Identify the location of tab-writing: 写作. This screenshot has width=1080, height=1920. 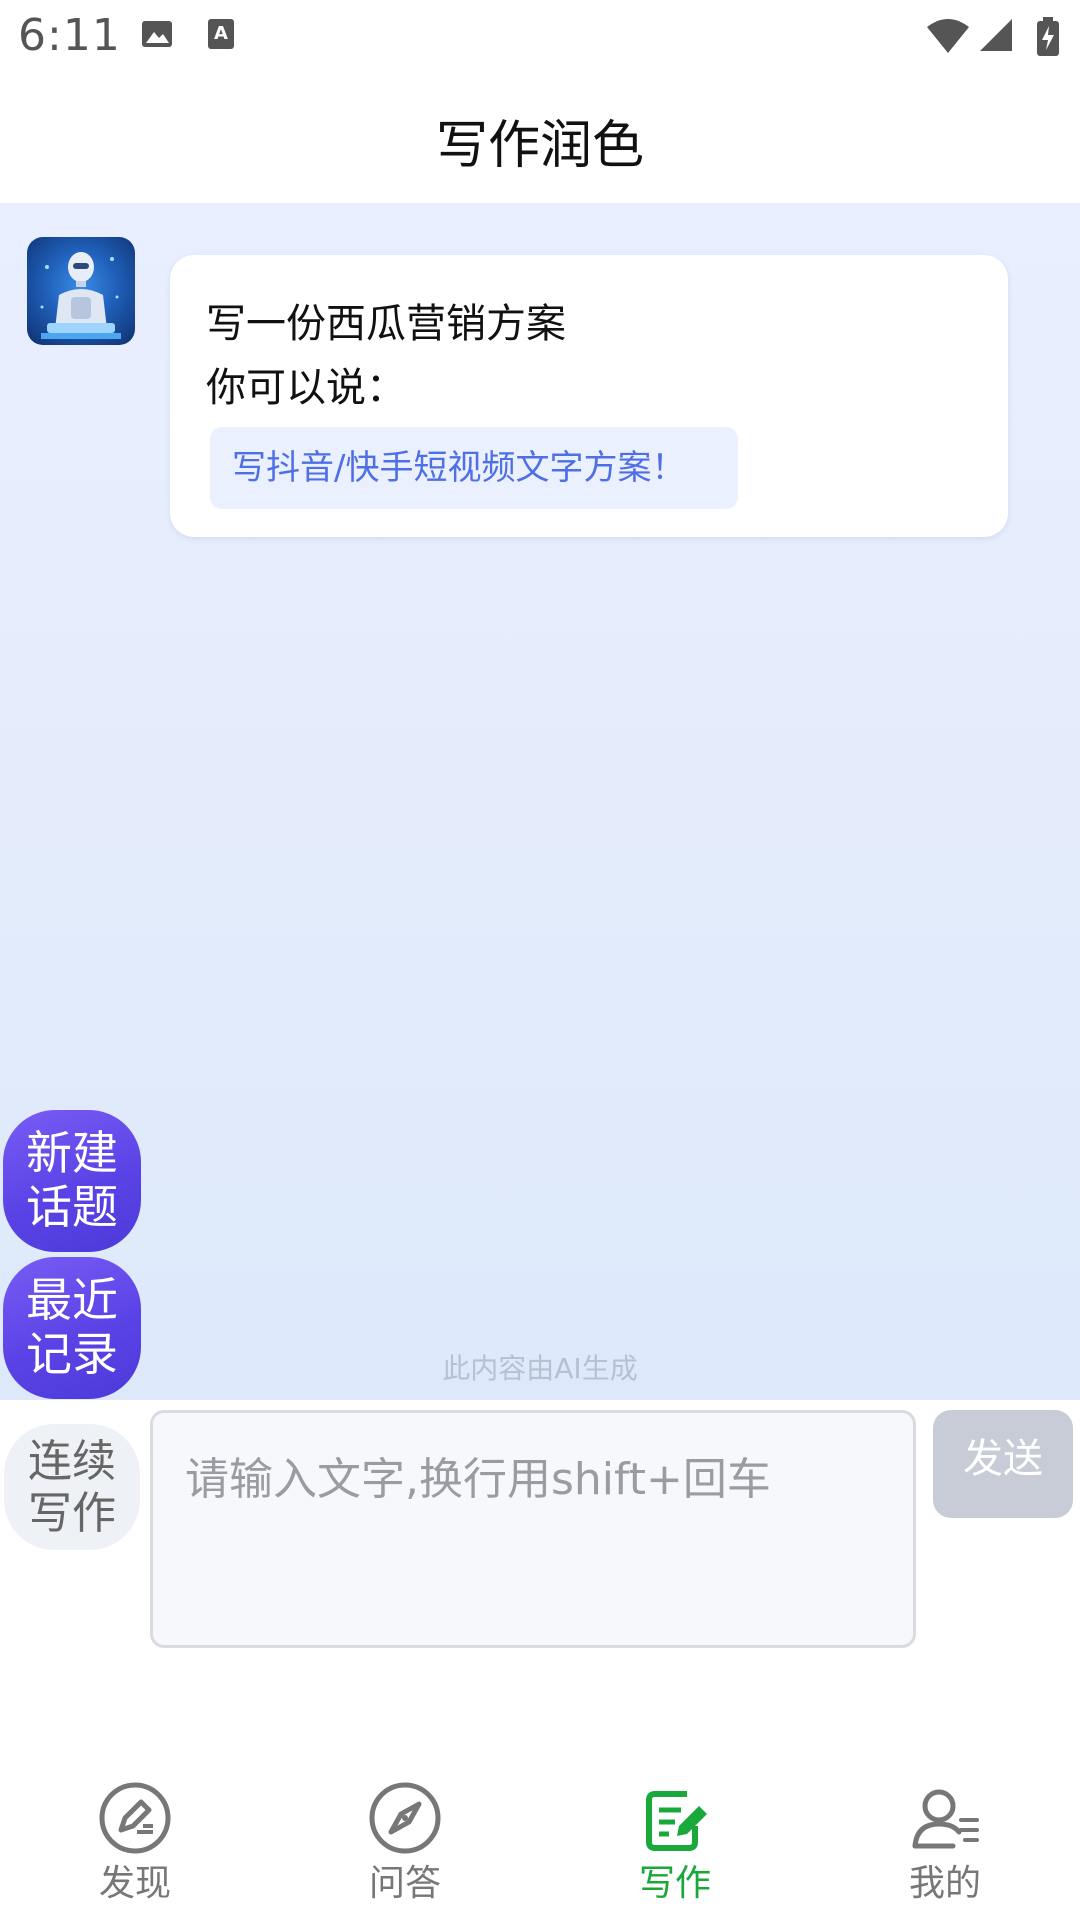
(675, 1845).